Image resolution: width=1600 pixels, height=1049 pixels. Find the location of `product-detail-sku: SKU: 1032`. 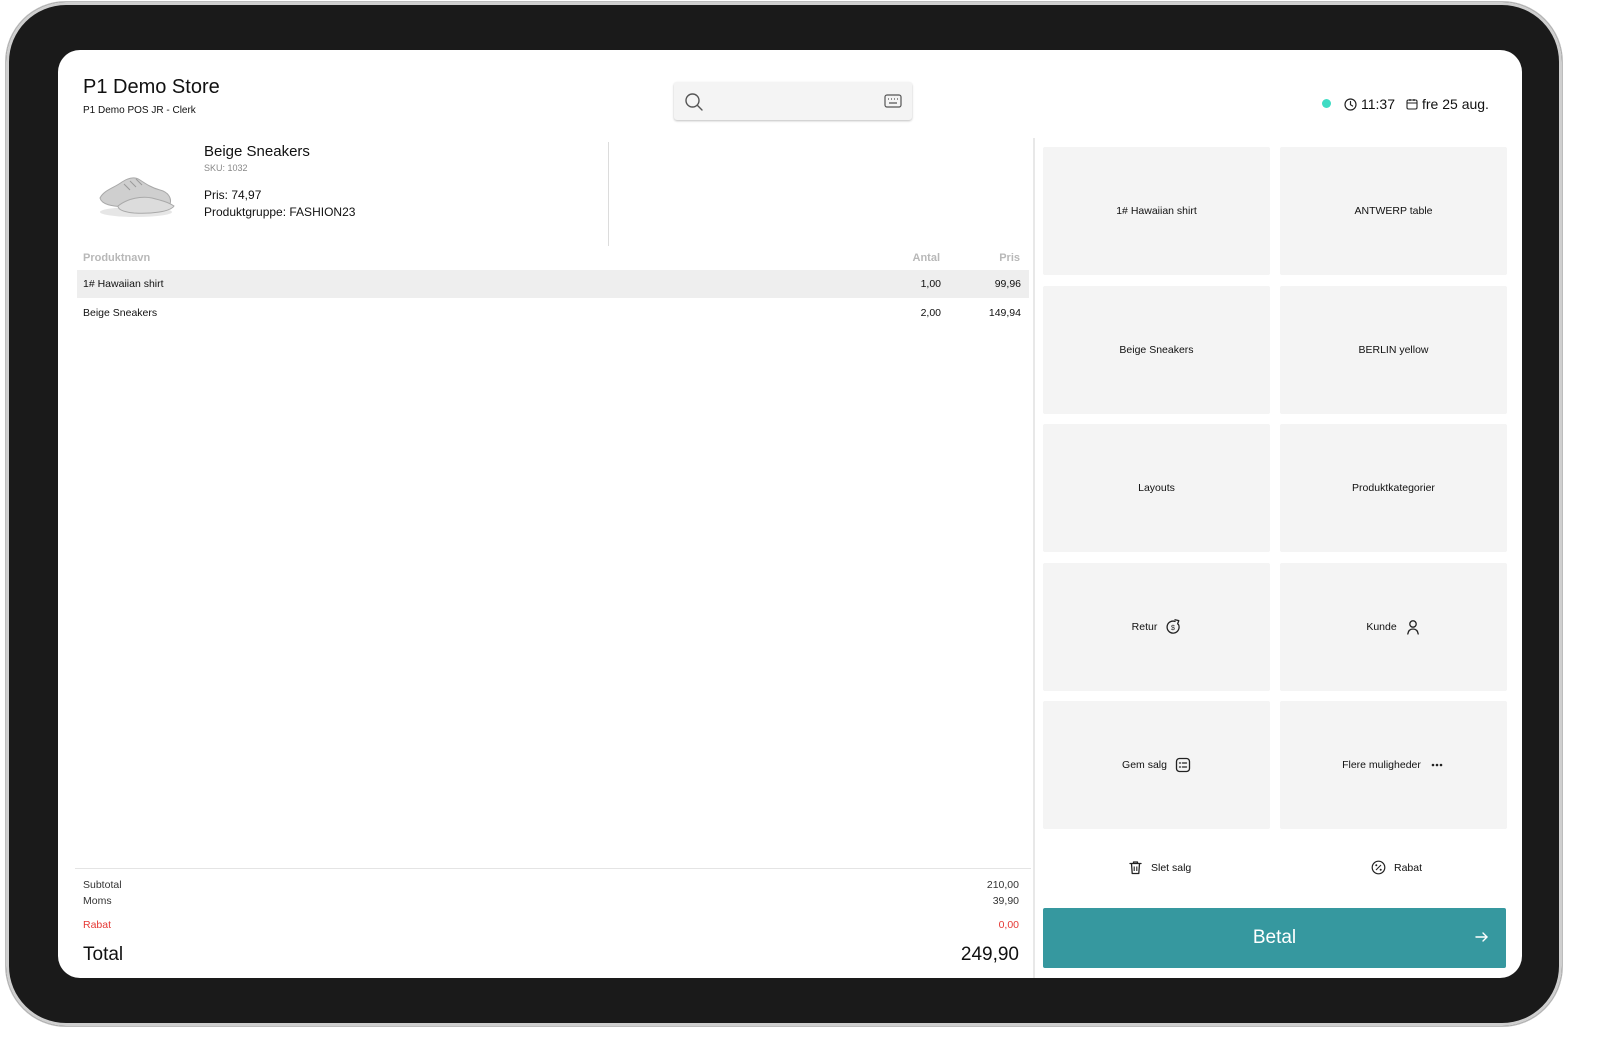

product-detail-sku: SKU: 1032 is located at coordinates (226, 168).